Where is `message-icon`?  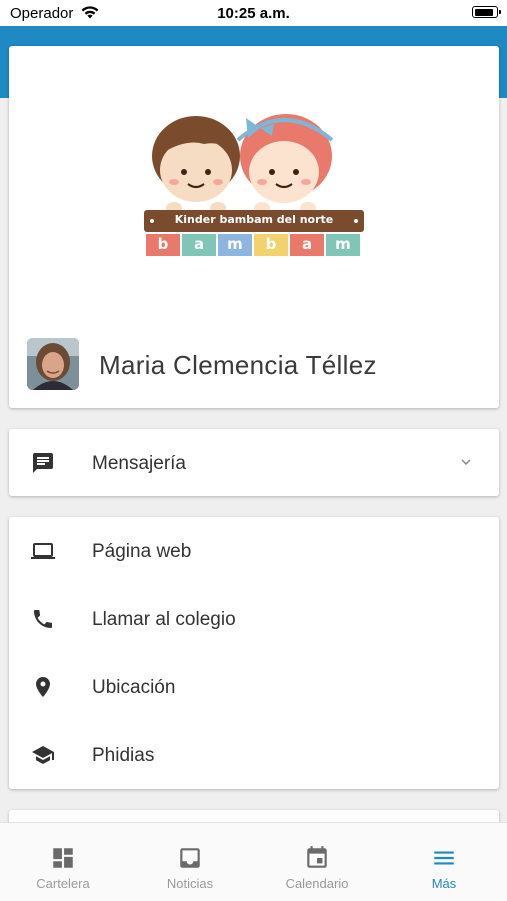
message-icon is located at coordinates (43, 463).